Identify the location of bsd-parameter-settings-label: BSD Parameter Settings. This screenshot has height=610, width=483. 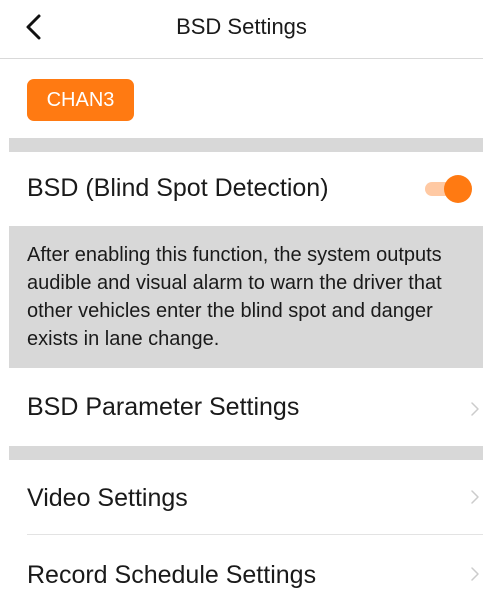
(163, 407).